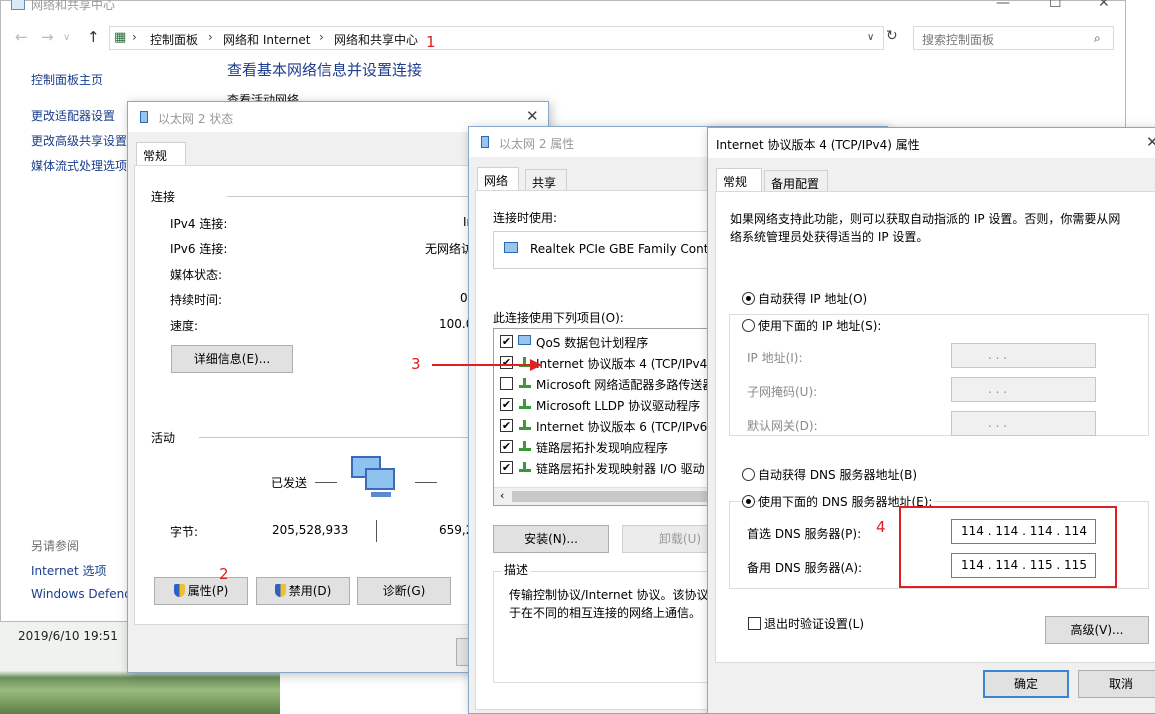 The height and width of the screenshot is (714, 1155). I want to click on disable-button: 禁用(D), so click(303, 591).